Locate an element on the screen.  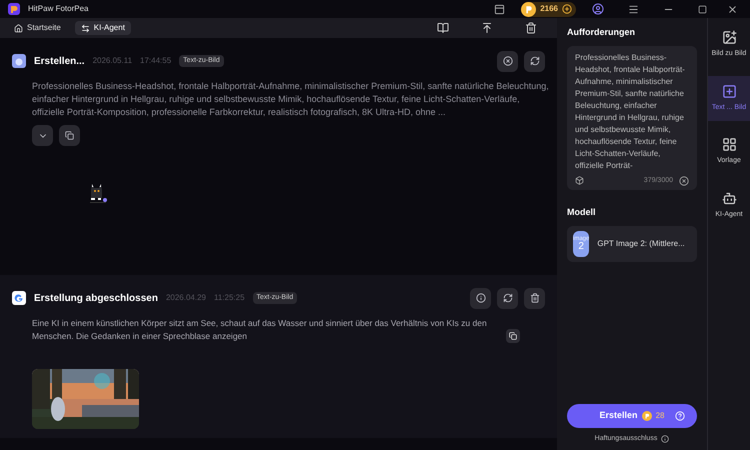
card-time: 17:44:55 is located at coordinates (156, 61).